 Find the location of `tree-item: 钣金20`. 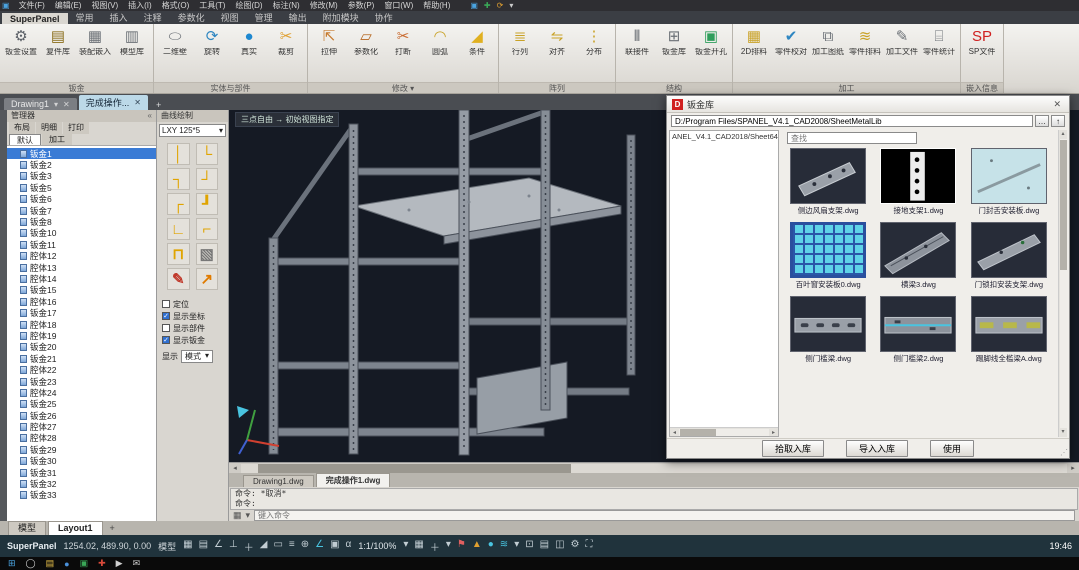

tree-item: 钣金20 is located at coordinates (81, 347).